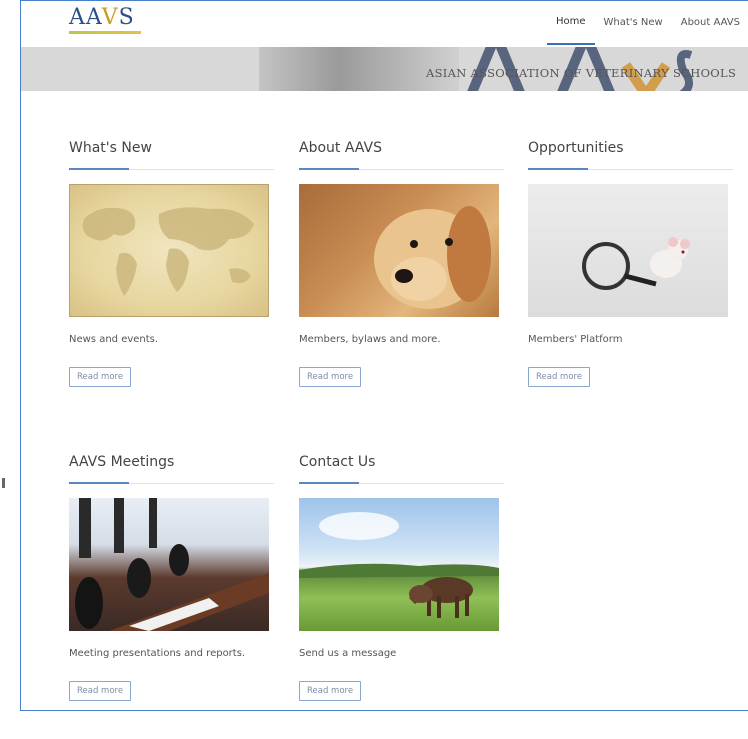 Image resolution: width=748 pixels, height=739 pixels. I want to click on hero-banner: ASIAN ASSOCIATION OF VETERINARY SCHOOLS, so click(384, 69).